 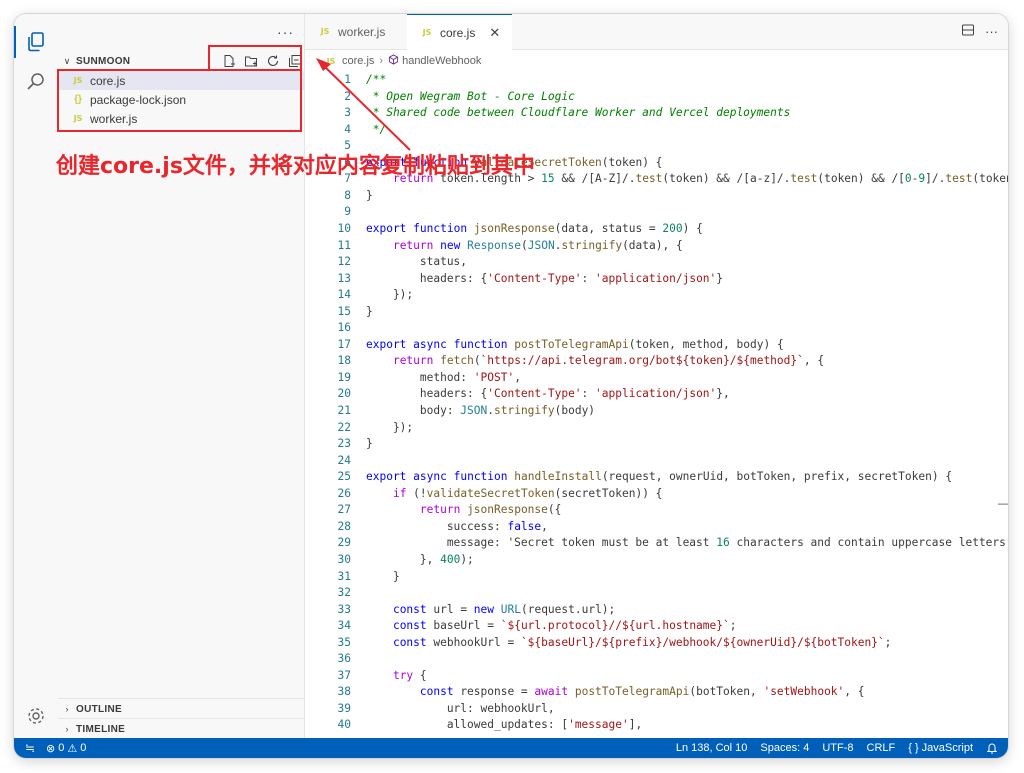 What do you see at coordinates (363, 104) in the screenshot?
I see `arrow-icon` at bounding box center [363, 104].